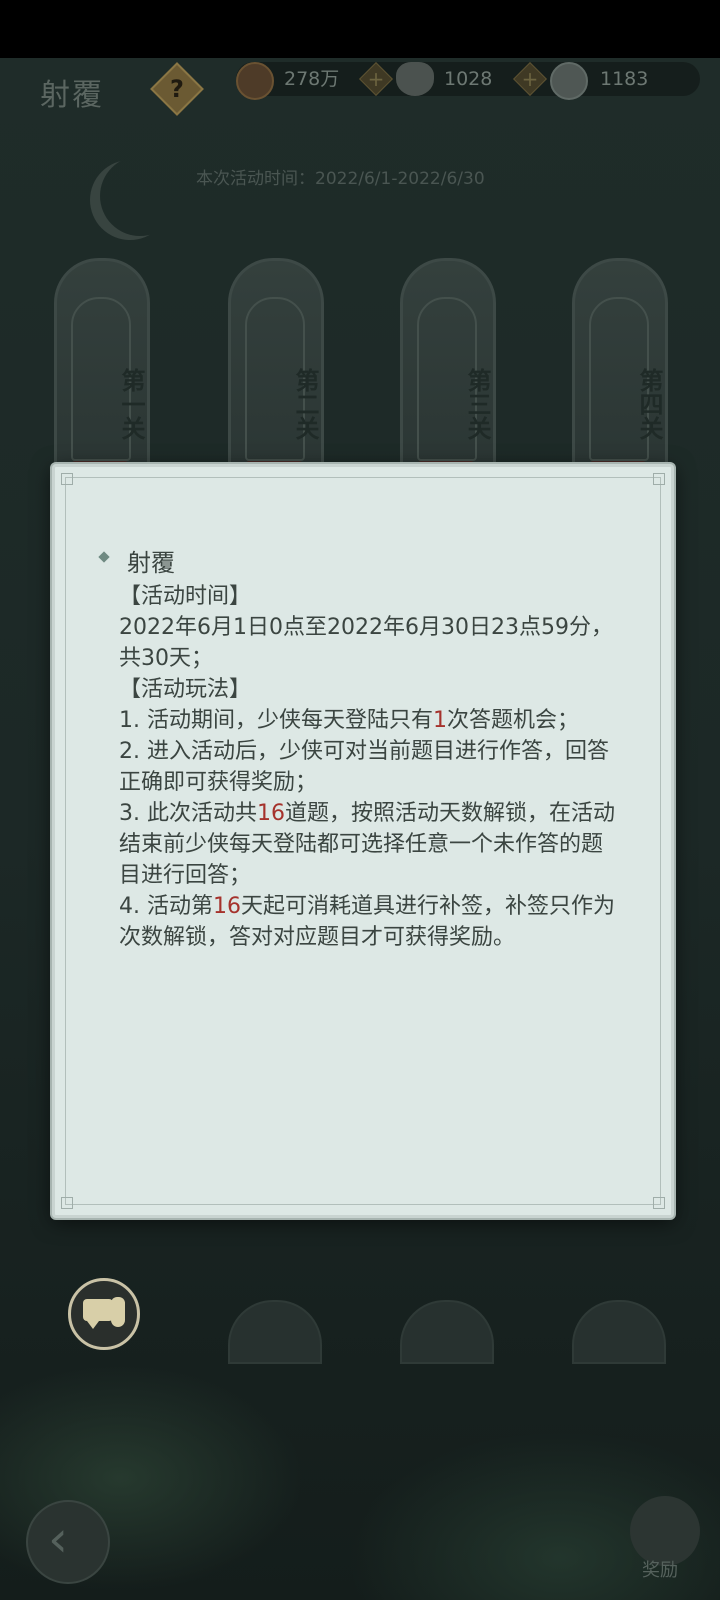  I want to click on dialog-title: 射覆, so click(151, 563).